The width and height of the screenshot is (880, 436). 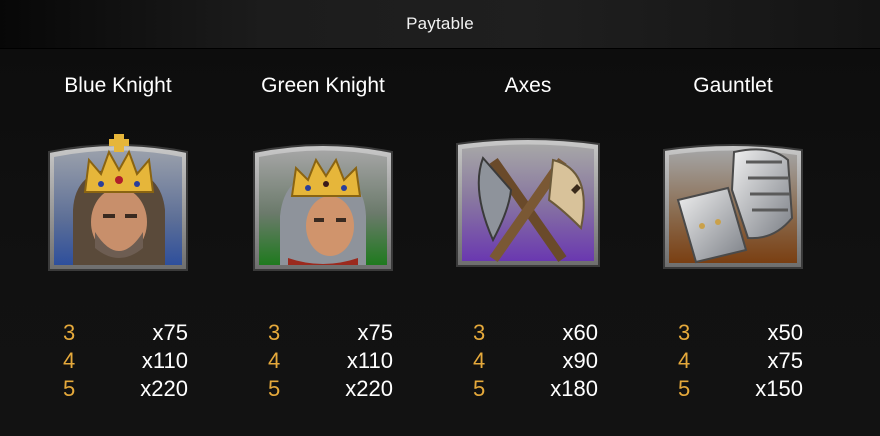 What do you see at coordinates (580, 360) in the screenshot?
I see `payout-multiplier: x90` at bounding box center [580, 360].